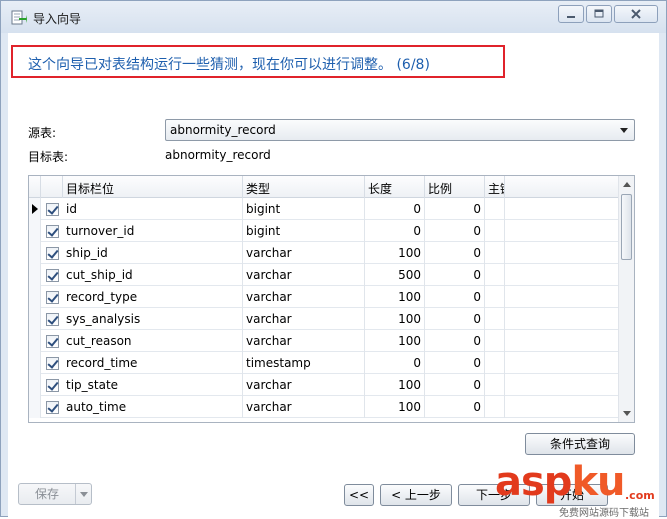 This screenshot has width=667, height=519. I want to click on table-row: sys_analysis varchar 100 0, so click(324, 319).